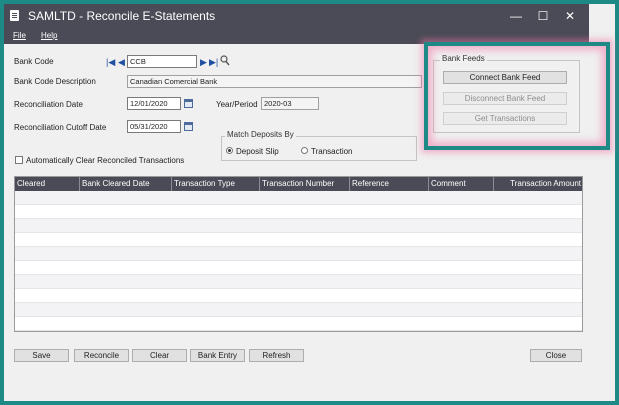 Image resolution: width=619 pixels, height=405 pixels. What do you see at coordinates (47, 184) in the screenshot?
I see `column-cleared: Cleared` at bounding box center [47, 184].